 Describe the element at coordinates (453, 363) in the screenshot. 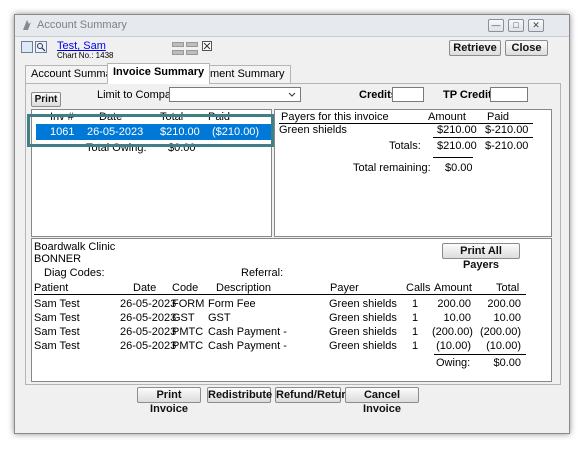

I see `owing-label: Owing:` at that location.